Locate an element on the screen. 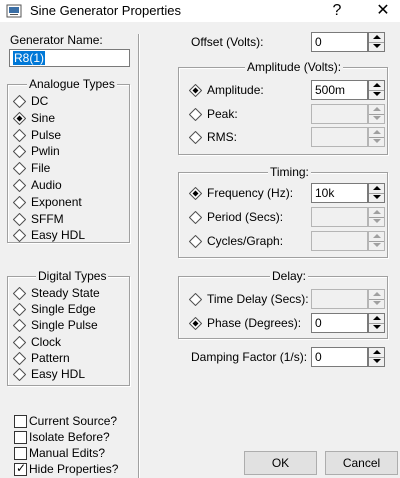  digital-types-title: Digital Types is located at coordinates (72, 276).